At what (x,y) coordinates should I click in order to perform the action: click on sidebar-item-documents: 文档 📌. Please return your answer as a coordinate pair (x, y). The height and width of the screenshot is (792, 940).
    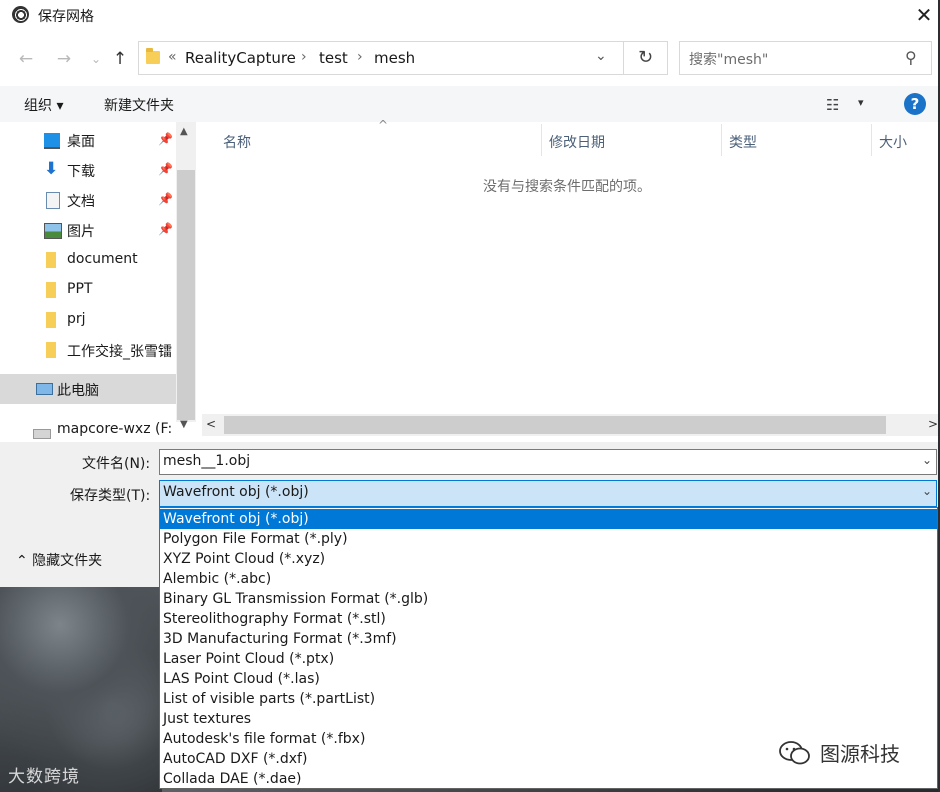
    Looking at the image, I should click on (88, 200).